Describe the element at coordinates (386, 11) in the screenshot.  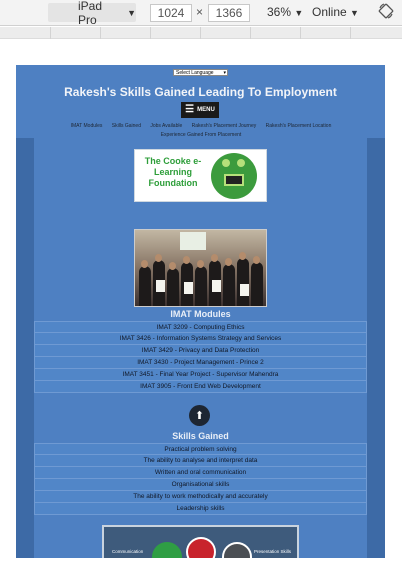
I see `rotate-icon` at that location.